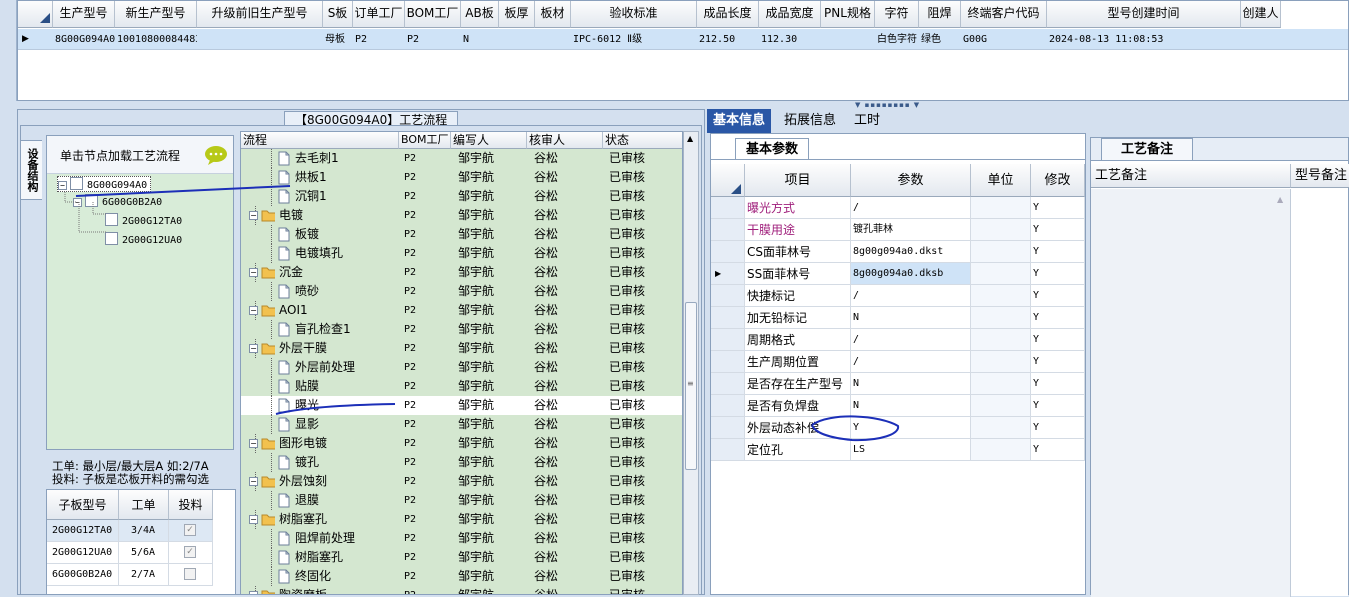 This screenshot has width=1349, height=597. What do you see at coordinates (481, 39) in the screenshot?
I see `table-cell: N` at bounding box center [481, 39].